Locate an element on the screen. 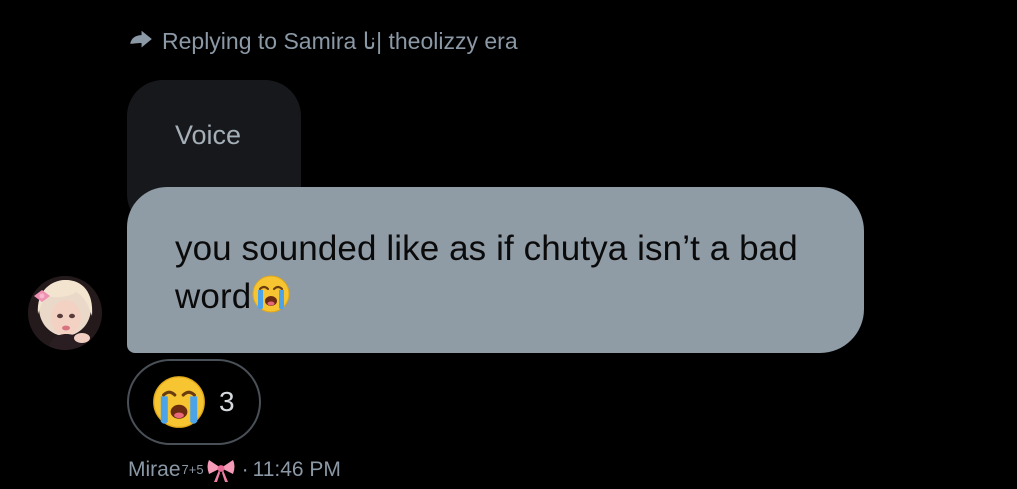 The width and height of the screenshot is (1017, 489). avatar-image is located at coordinates (65, 313).